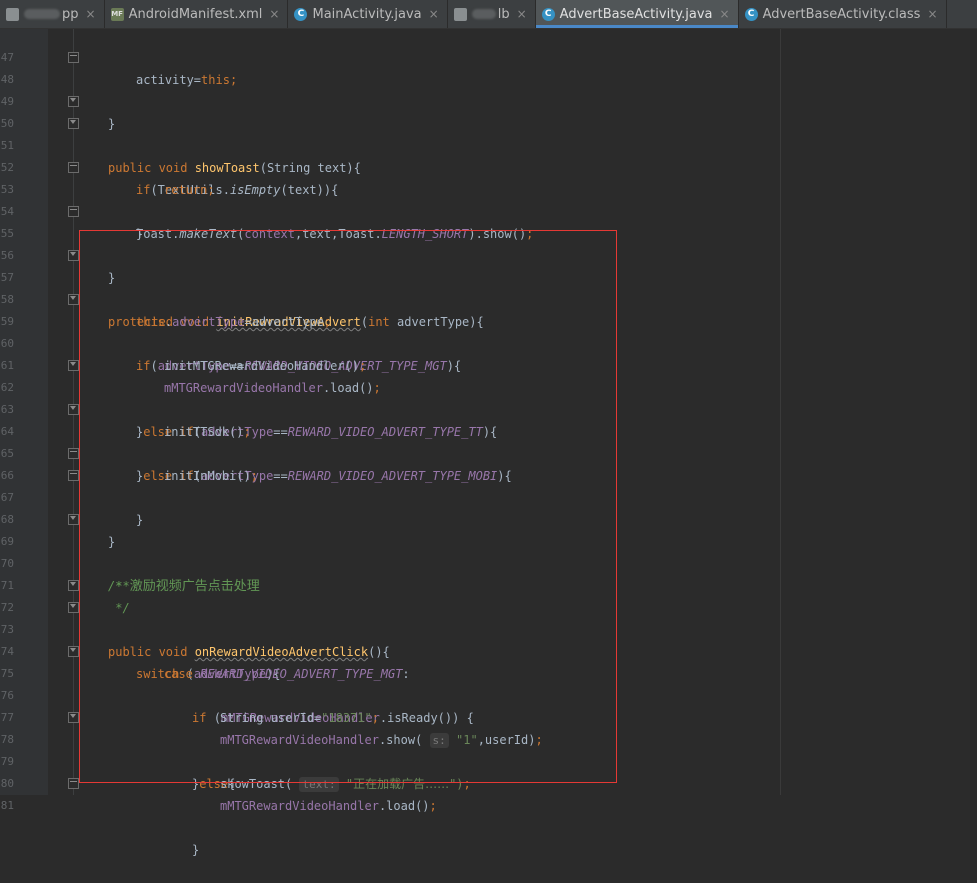 This screenshot has width=977, height=883. Describe the element at coordinates (190, 364) in the screenshot. I see `code-line: 61 mMTGRewardVideoHandler.load();` at that location.